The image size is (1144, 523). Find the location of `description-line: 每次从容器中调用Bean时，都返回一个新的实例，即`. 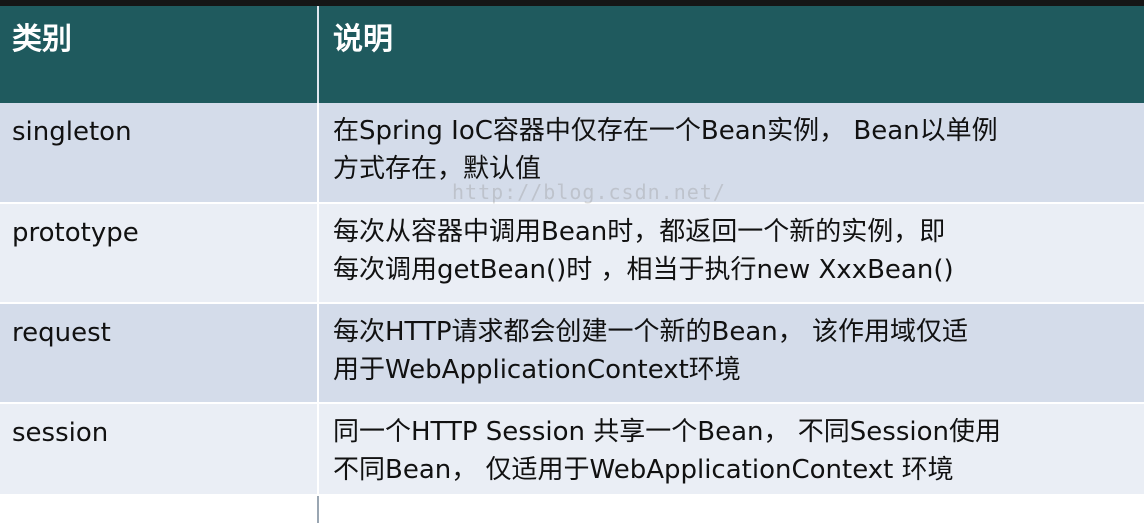

description-line: 每次从容器中调用Bean时，都返回一个新的实例，即 is located at coordinates (639, 232).